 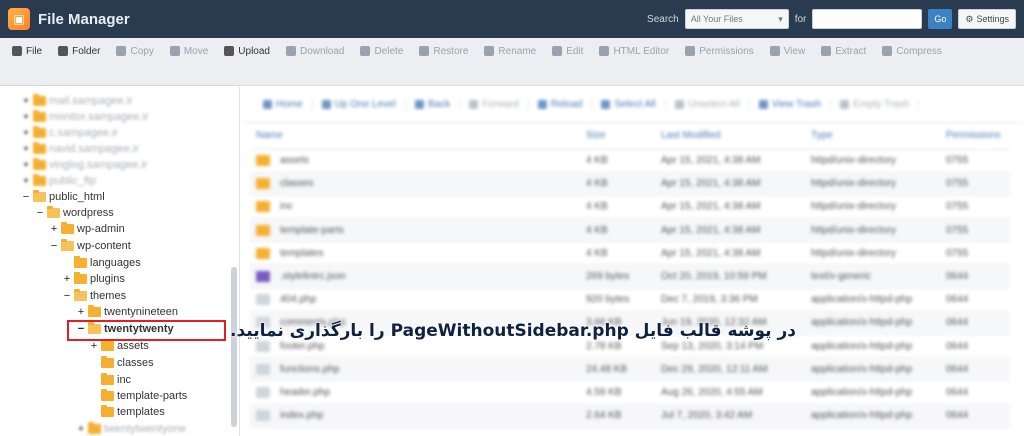 What do you see at coordinates (872, 184) in the screenshot?
I see `cell-type: httpd/unix-directory` at bounding box center [872, 184].